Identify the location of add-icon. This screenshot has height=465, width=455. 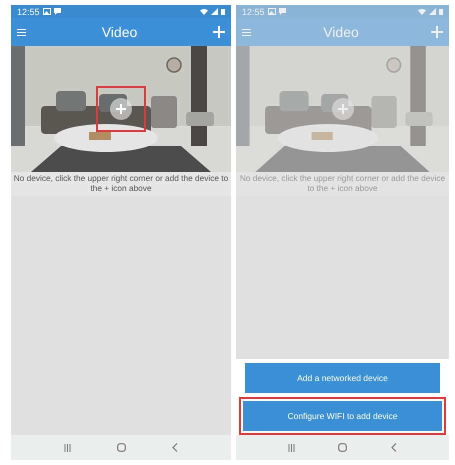
(219, 32).